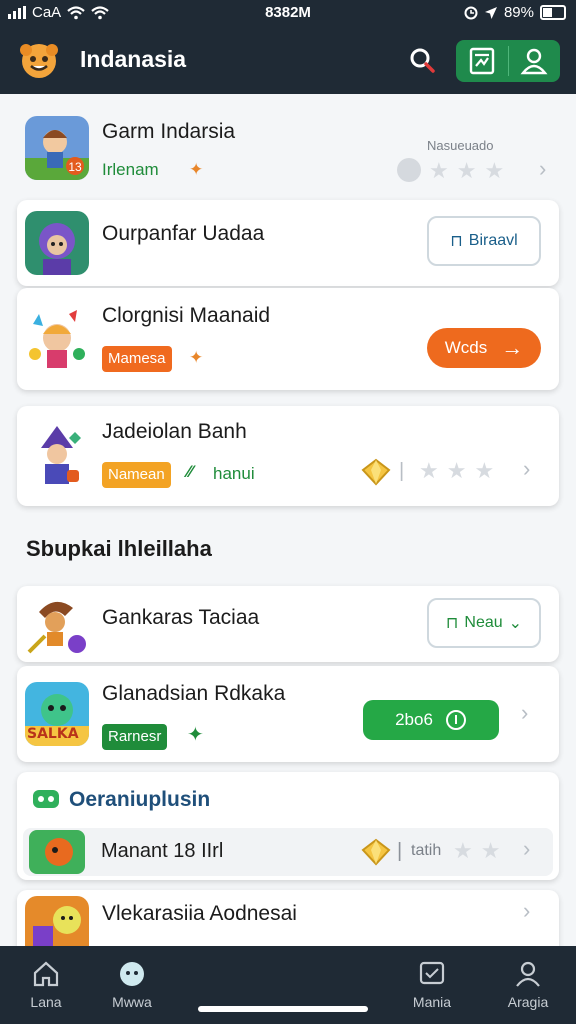 The image size is (576, 1024). I want to click on list-item-title: Vlekarasiia Aodnesai, so click(199, 913).